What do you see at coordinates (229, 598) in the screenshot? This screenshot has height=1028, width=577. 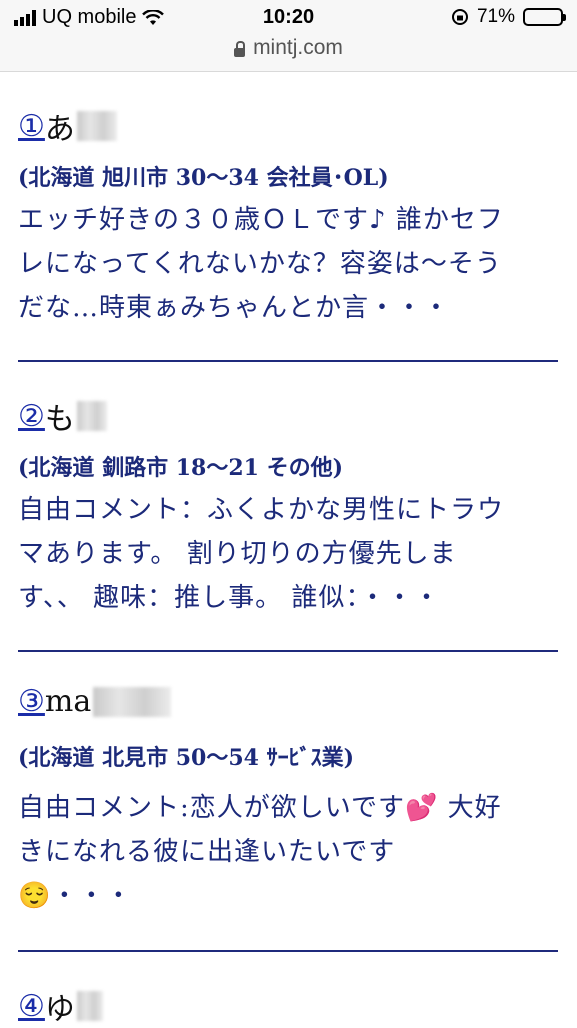 I see `post-body-line: す、、 趣味：推し事。 誰似：・・・` at bounding box center [229, 598].